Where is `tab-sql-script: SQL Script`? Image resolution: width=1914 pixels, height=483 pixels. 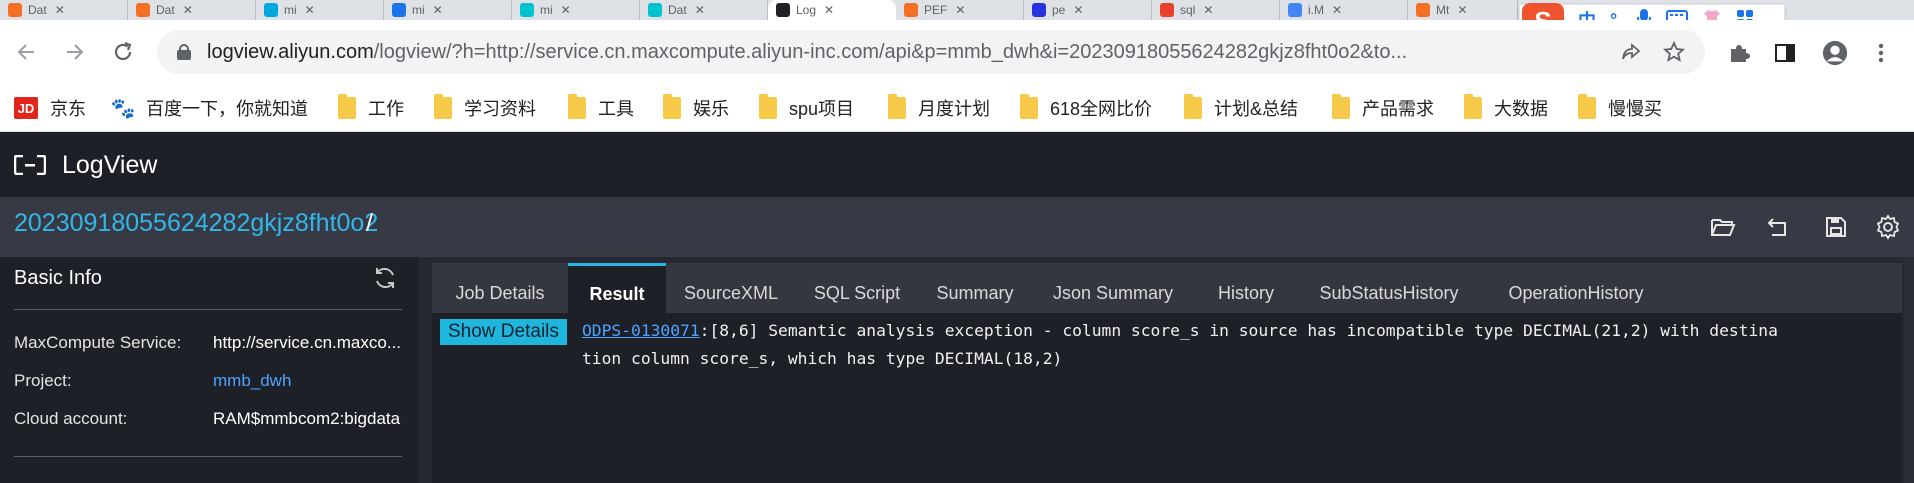 tab-sql-script: SQL Script is located at coordinates (857, 288).